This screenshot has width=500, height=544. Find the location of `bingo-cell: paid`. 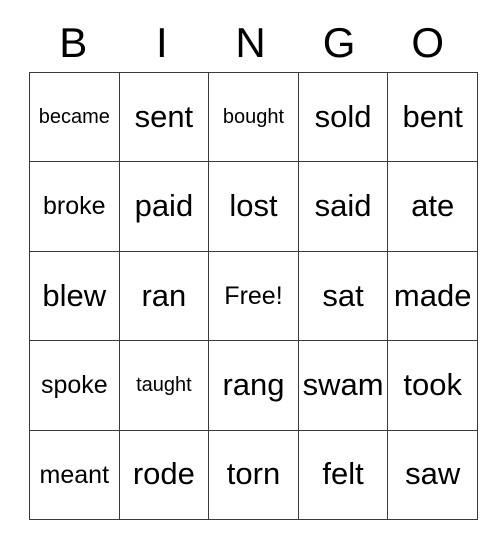

bingo-cell: paid is located at coordinates (164, 206).